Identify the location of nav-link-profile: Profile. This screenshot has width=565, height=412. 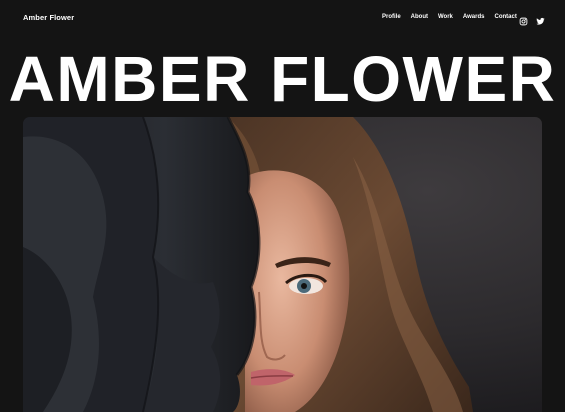
(391, 17).